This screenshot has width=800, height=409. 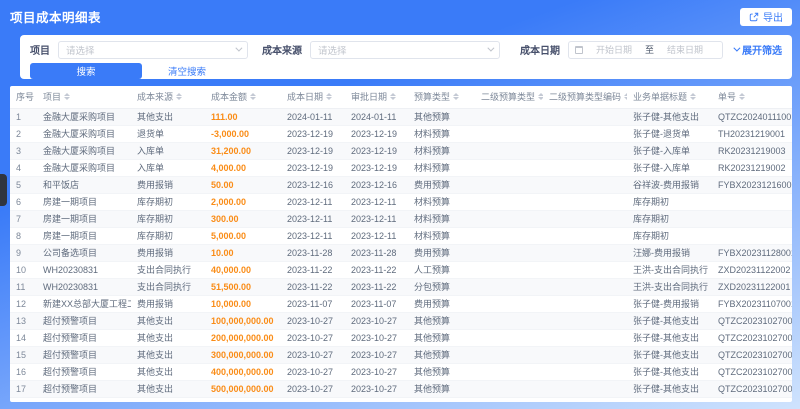 I want to click on project-select: 请选择, so click(x=153, y=49).